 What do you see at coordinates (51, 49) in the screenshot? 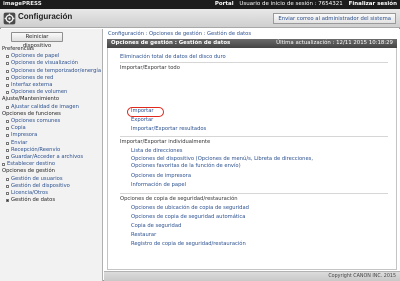
I see `sidebar-section-preferencias: Preferencias` at bounding box center [51, 49].